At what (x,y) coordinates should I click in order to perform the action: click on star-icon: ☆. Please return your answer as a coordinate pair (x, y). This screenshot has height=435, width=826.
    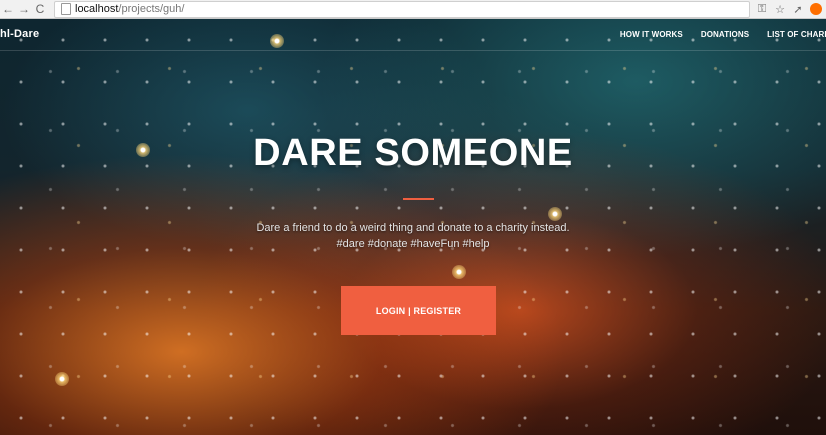
    Looking at the image, I should click on (780, 9).